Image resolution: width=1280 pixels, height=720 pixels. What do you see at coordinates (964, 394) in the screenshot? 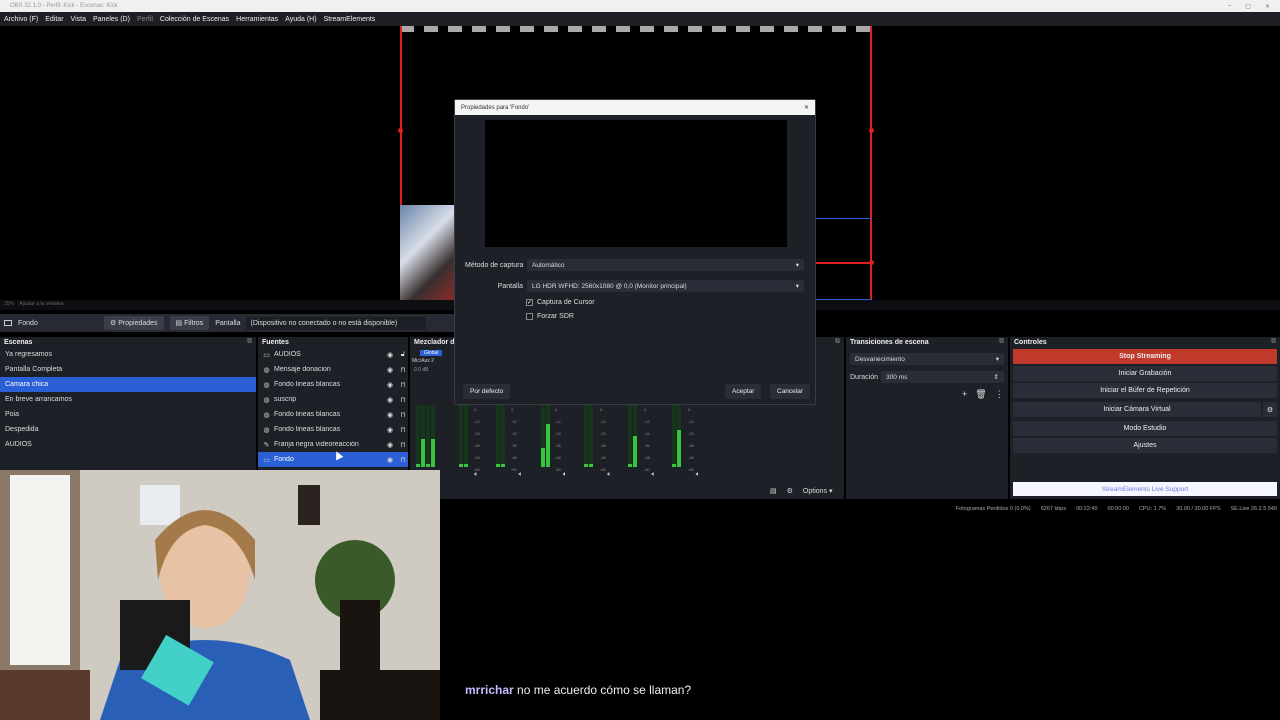
I see `add-icon: +` at bounding box center [964, 394].